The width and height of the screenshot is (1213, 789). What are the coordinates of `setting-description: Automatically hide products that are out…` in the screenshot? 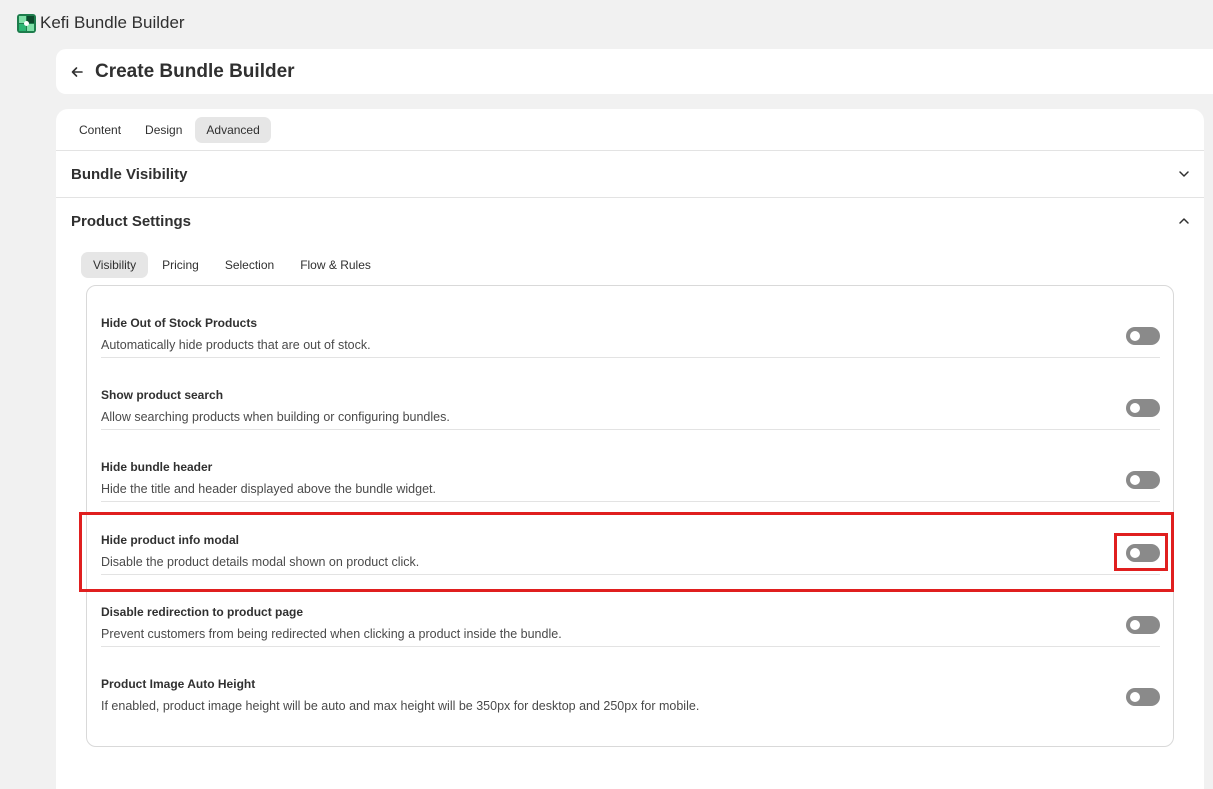 It's located at (236, 345).